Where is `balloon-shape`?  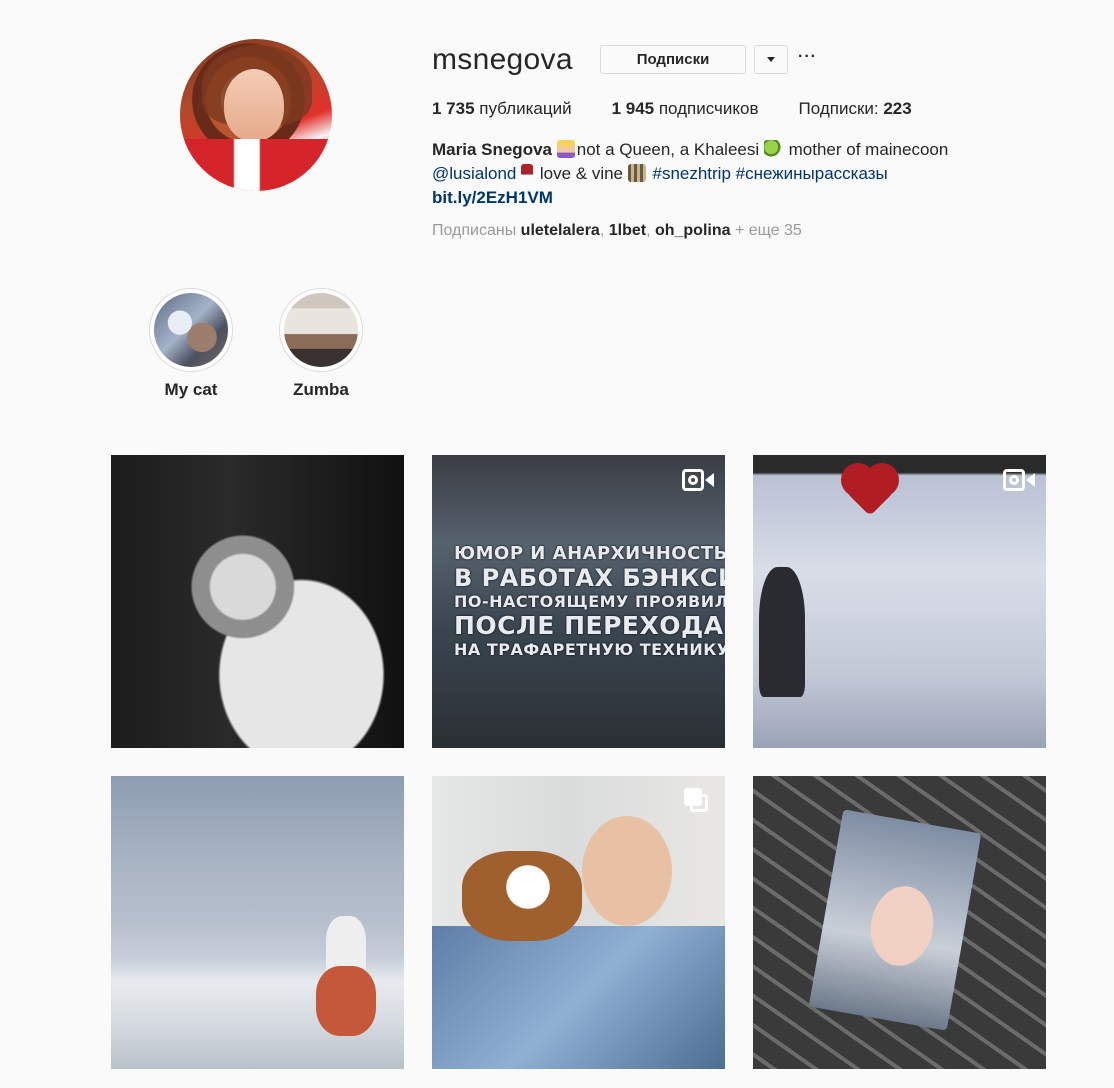
balloon-shape is located at coordinates (870, 492).